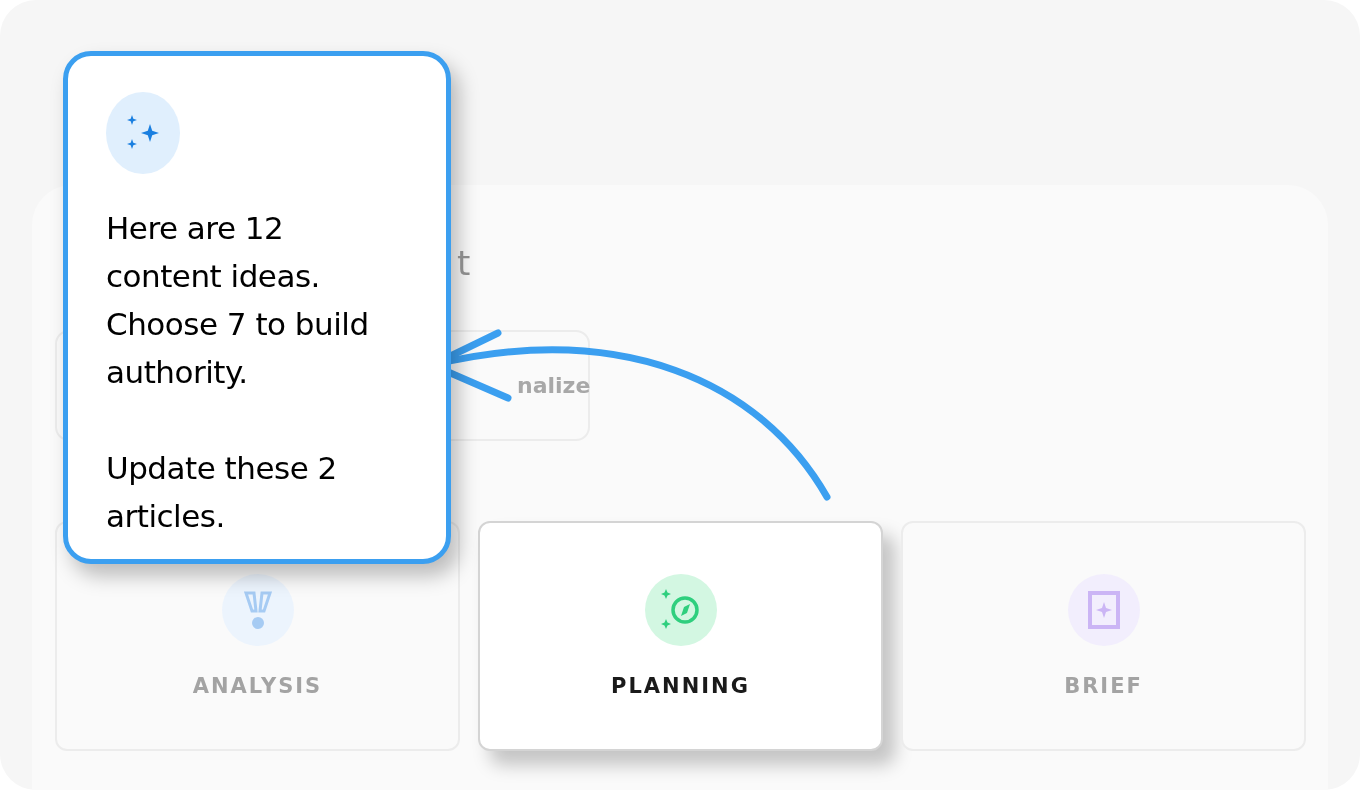  What do you see at coordinates (238, 300) in the screenshot?
I see `callout-text: Here are 12 content ideas. Choose 7 to build authority.` at bounding box center [238, 300].